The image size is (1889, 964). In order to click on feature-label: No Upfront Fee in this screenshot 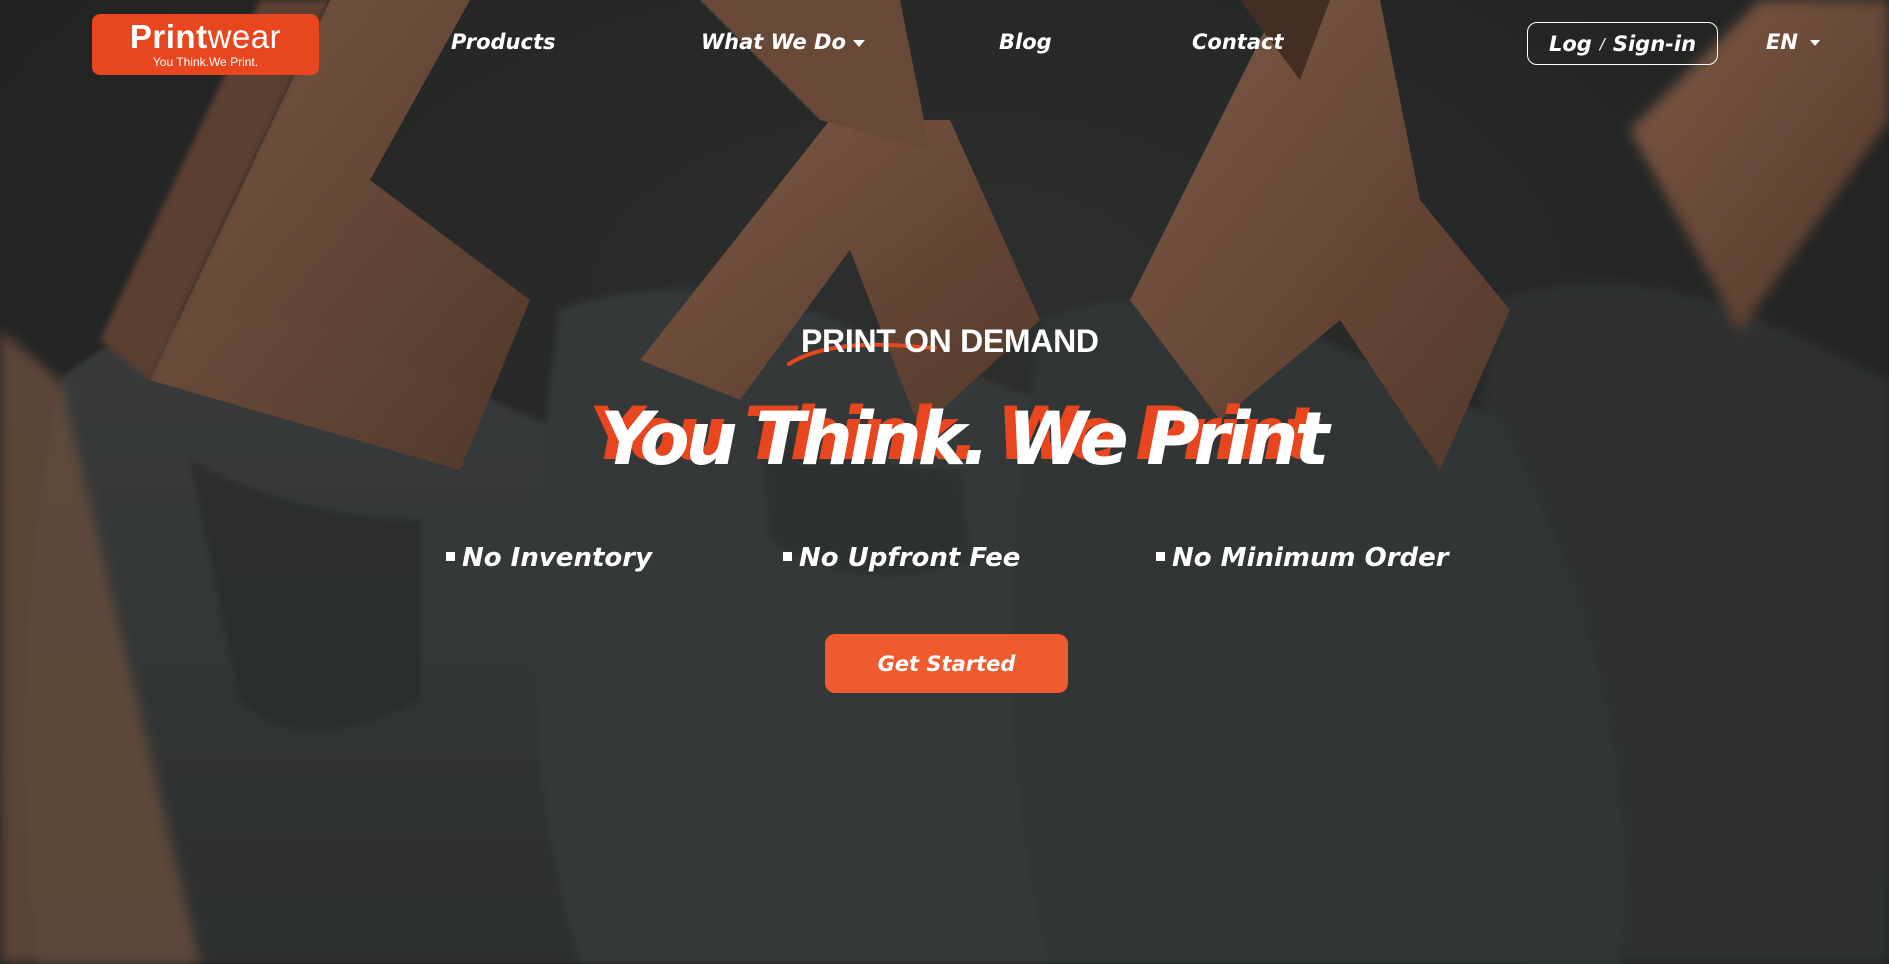, I will do `click(910, 558)`.